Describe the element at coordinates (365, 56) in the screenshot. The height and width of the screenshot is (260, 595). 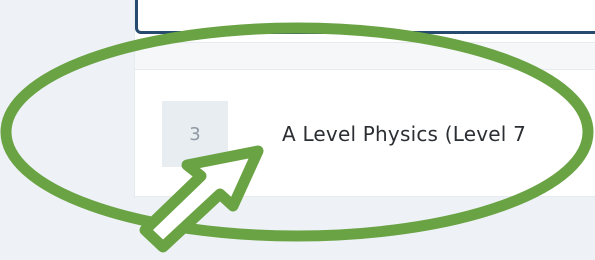
I see `list-section-divider` at that location.